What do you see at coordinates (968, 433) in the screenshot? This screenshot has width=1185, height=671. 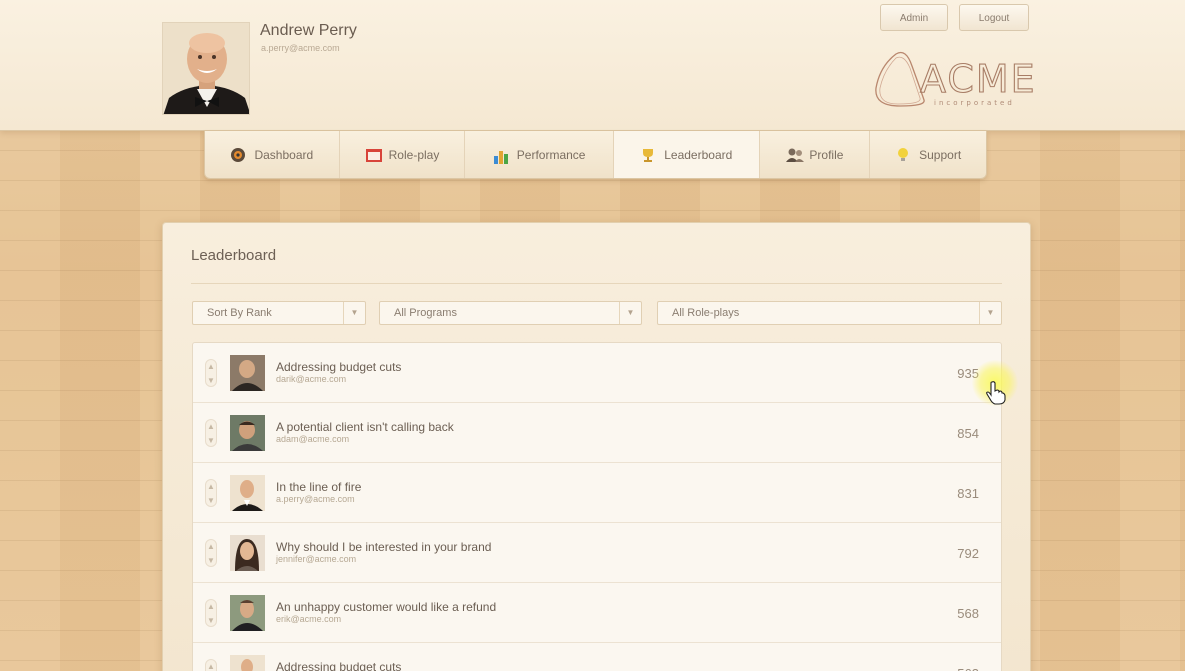 I see `row-score: 854` at bounding box center [968, 433].